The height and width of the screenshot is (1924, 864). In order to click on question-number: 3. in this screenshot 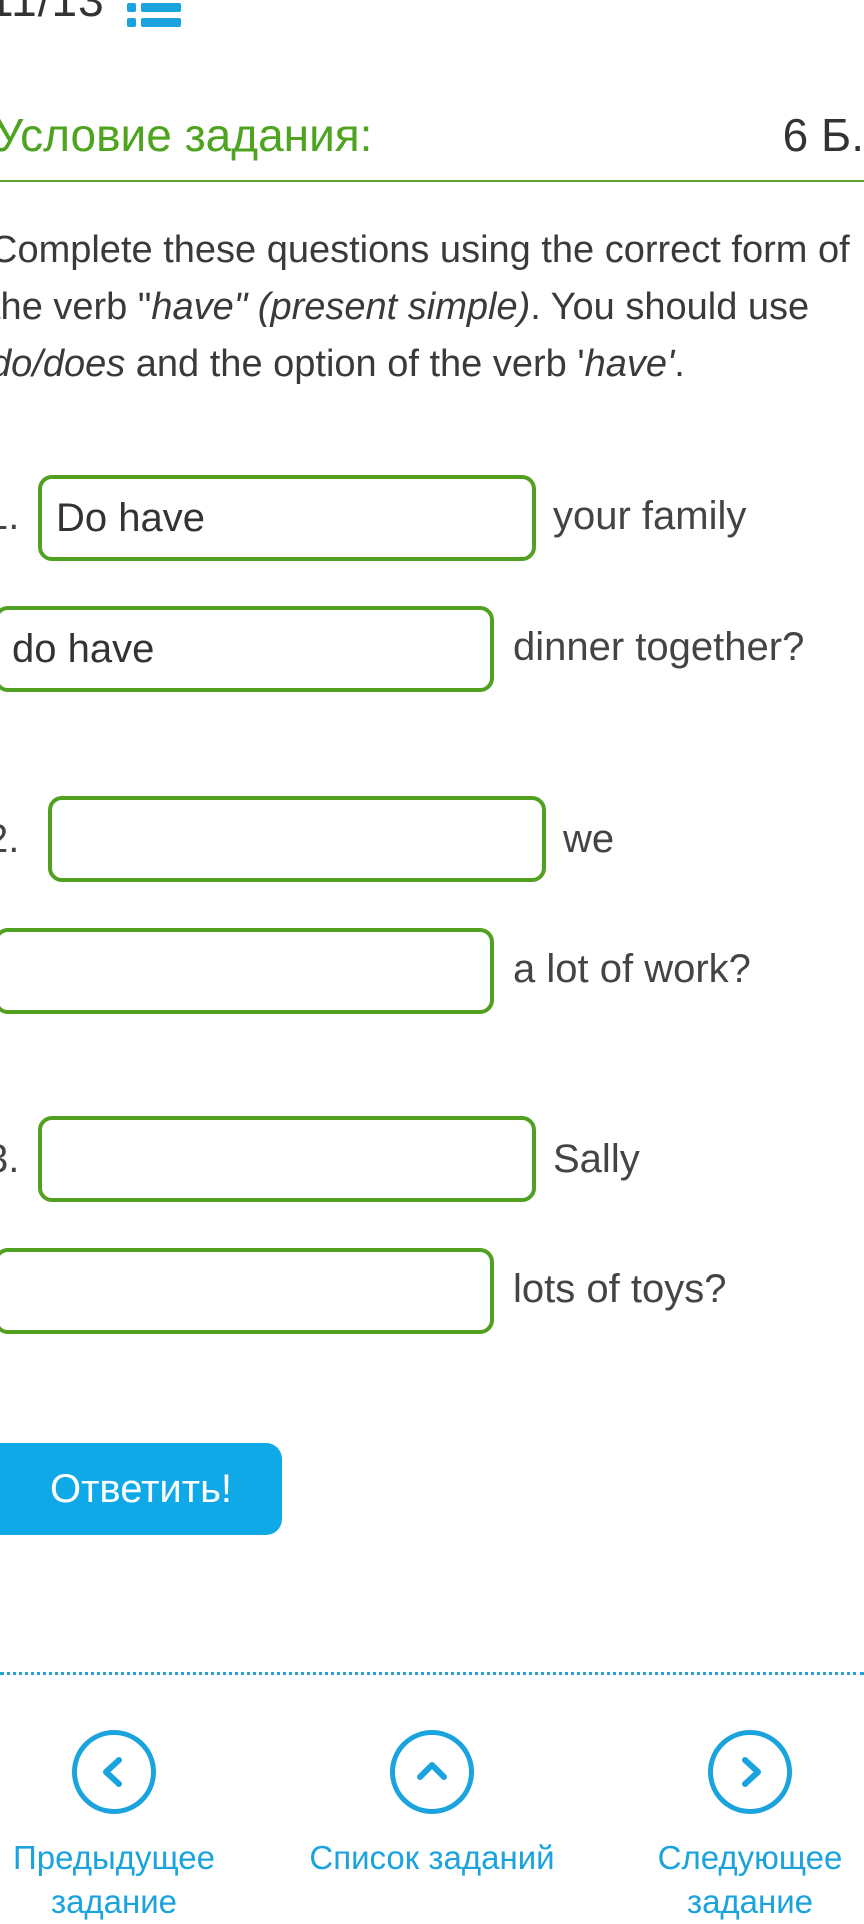, I will do `click(10, 1159)`.